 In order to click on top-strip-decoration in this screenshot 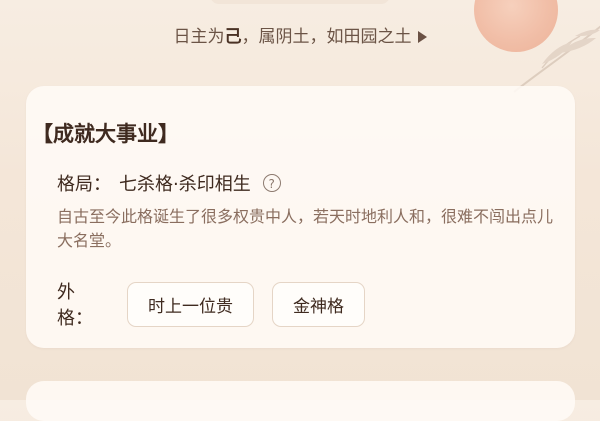, I will do `click(300, 2)`.